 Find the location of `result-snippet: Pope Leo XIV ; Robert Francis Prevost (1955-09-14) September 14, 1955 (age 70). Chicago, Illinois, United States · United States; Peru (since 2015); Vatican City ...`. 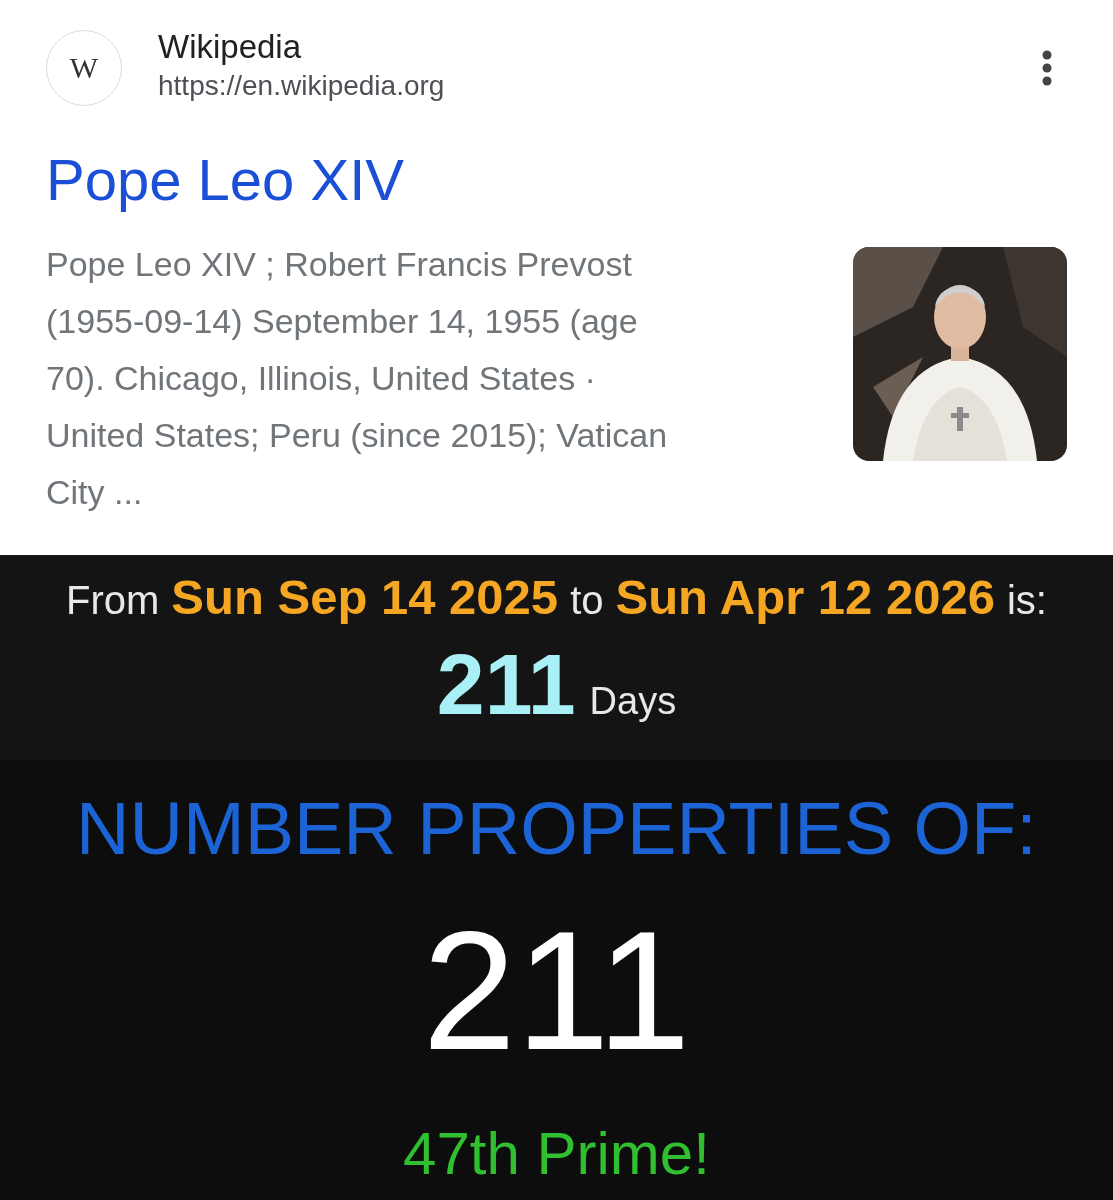

result-snippet: Pope Leo XIV ; Robert Francis Prevost (1955-09-14) September 14, 1955 (age 70). Chicago, Illinois, United States · United States; Peru (since 2015); Vatican City ... is located at coordinates (357, 378).